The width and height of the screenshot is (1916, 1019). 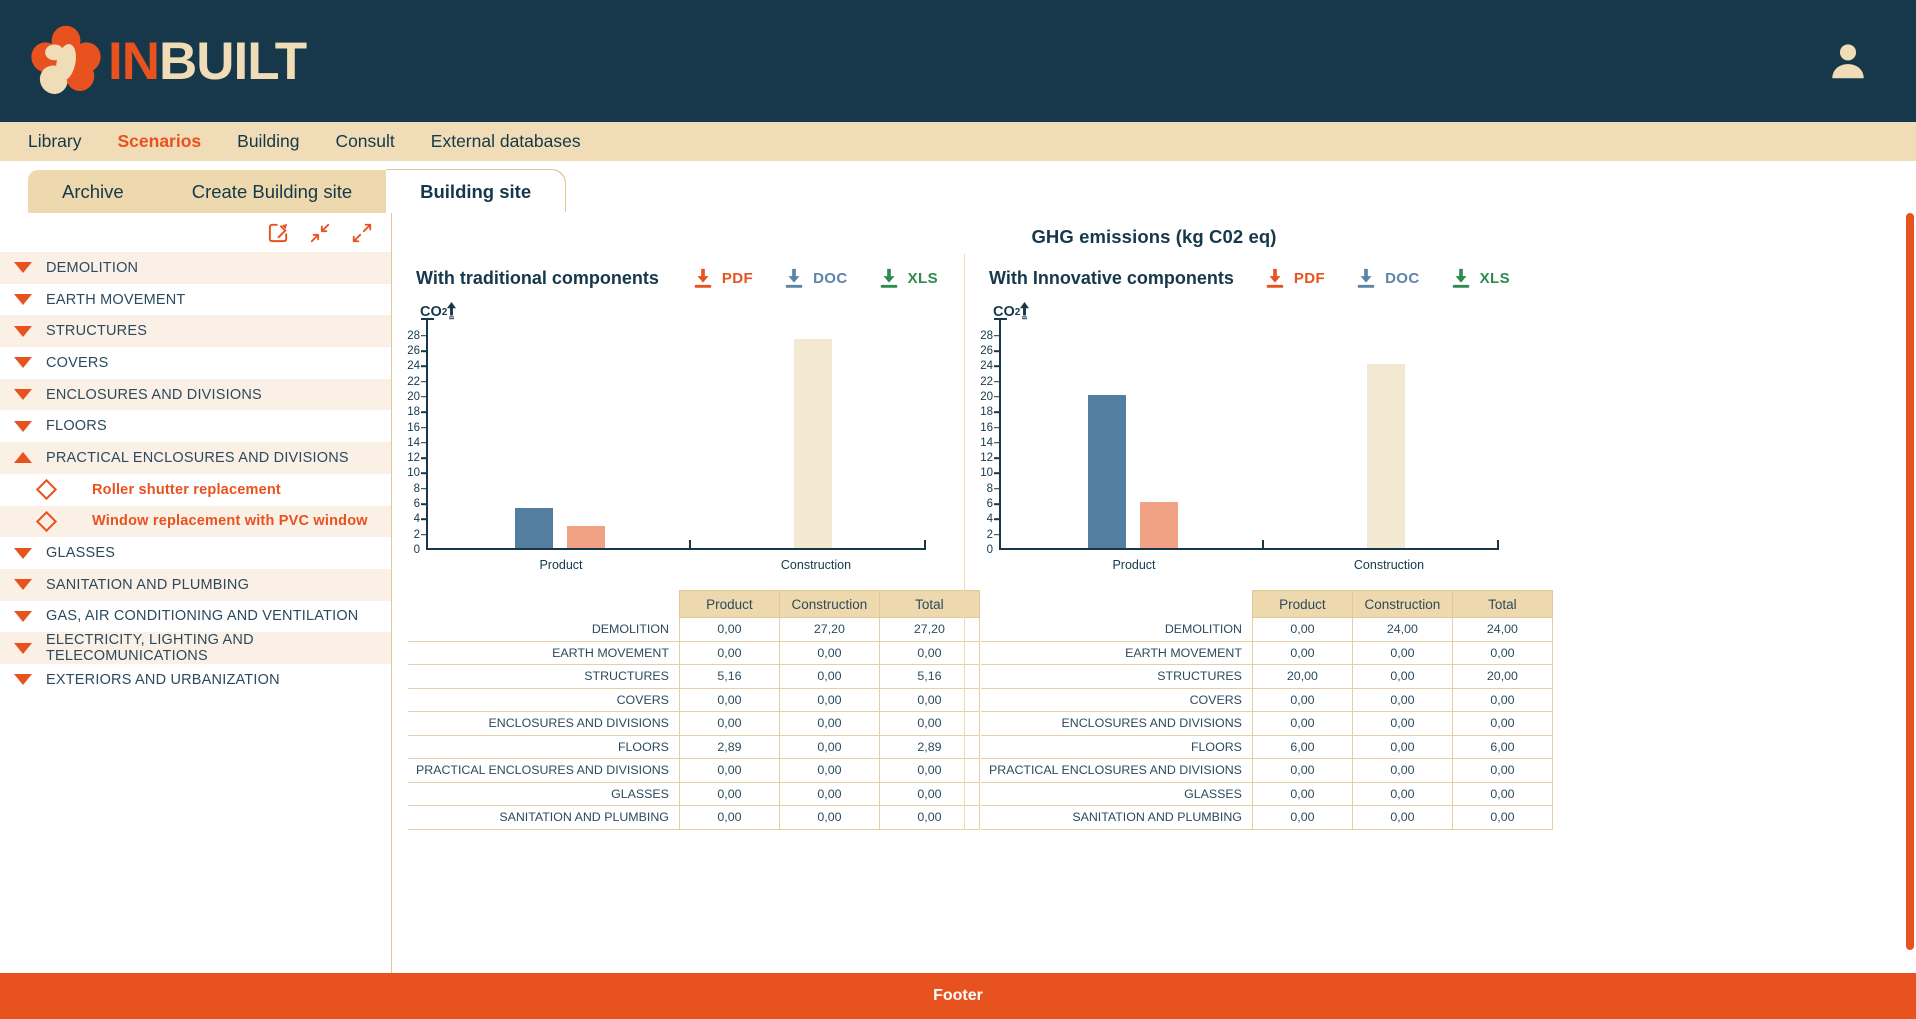 What do you see at coordinates (1302, 700) in the screenshot?
I see `table-cell-product: 0,00` at bounding box center [1302, 700].